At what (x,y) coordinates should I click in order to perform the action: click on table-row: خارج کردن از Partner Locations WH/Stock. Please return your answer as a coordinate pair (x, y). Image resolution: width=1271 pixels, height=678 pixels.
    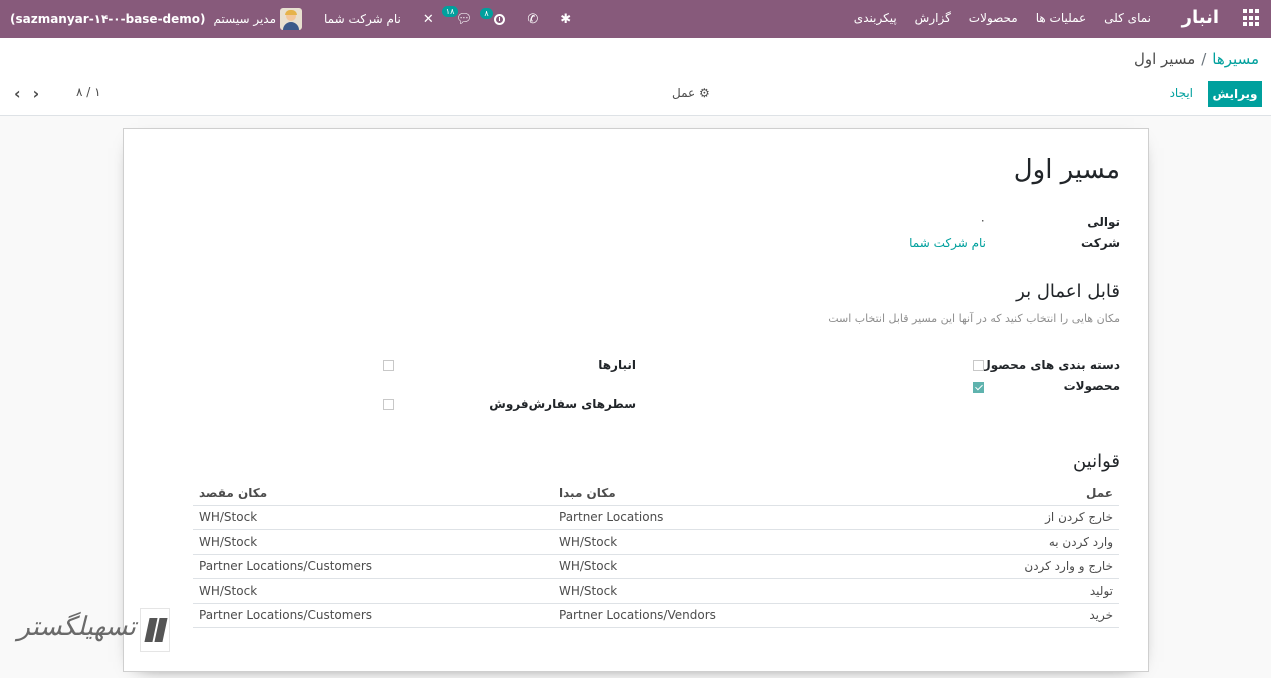
    Looking at the image, I should click on (656, 517).